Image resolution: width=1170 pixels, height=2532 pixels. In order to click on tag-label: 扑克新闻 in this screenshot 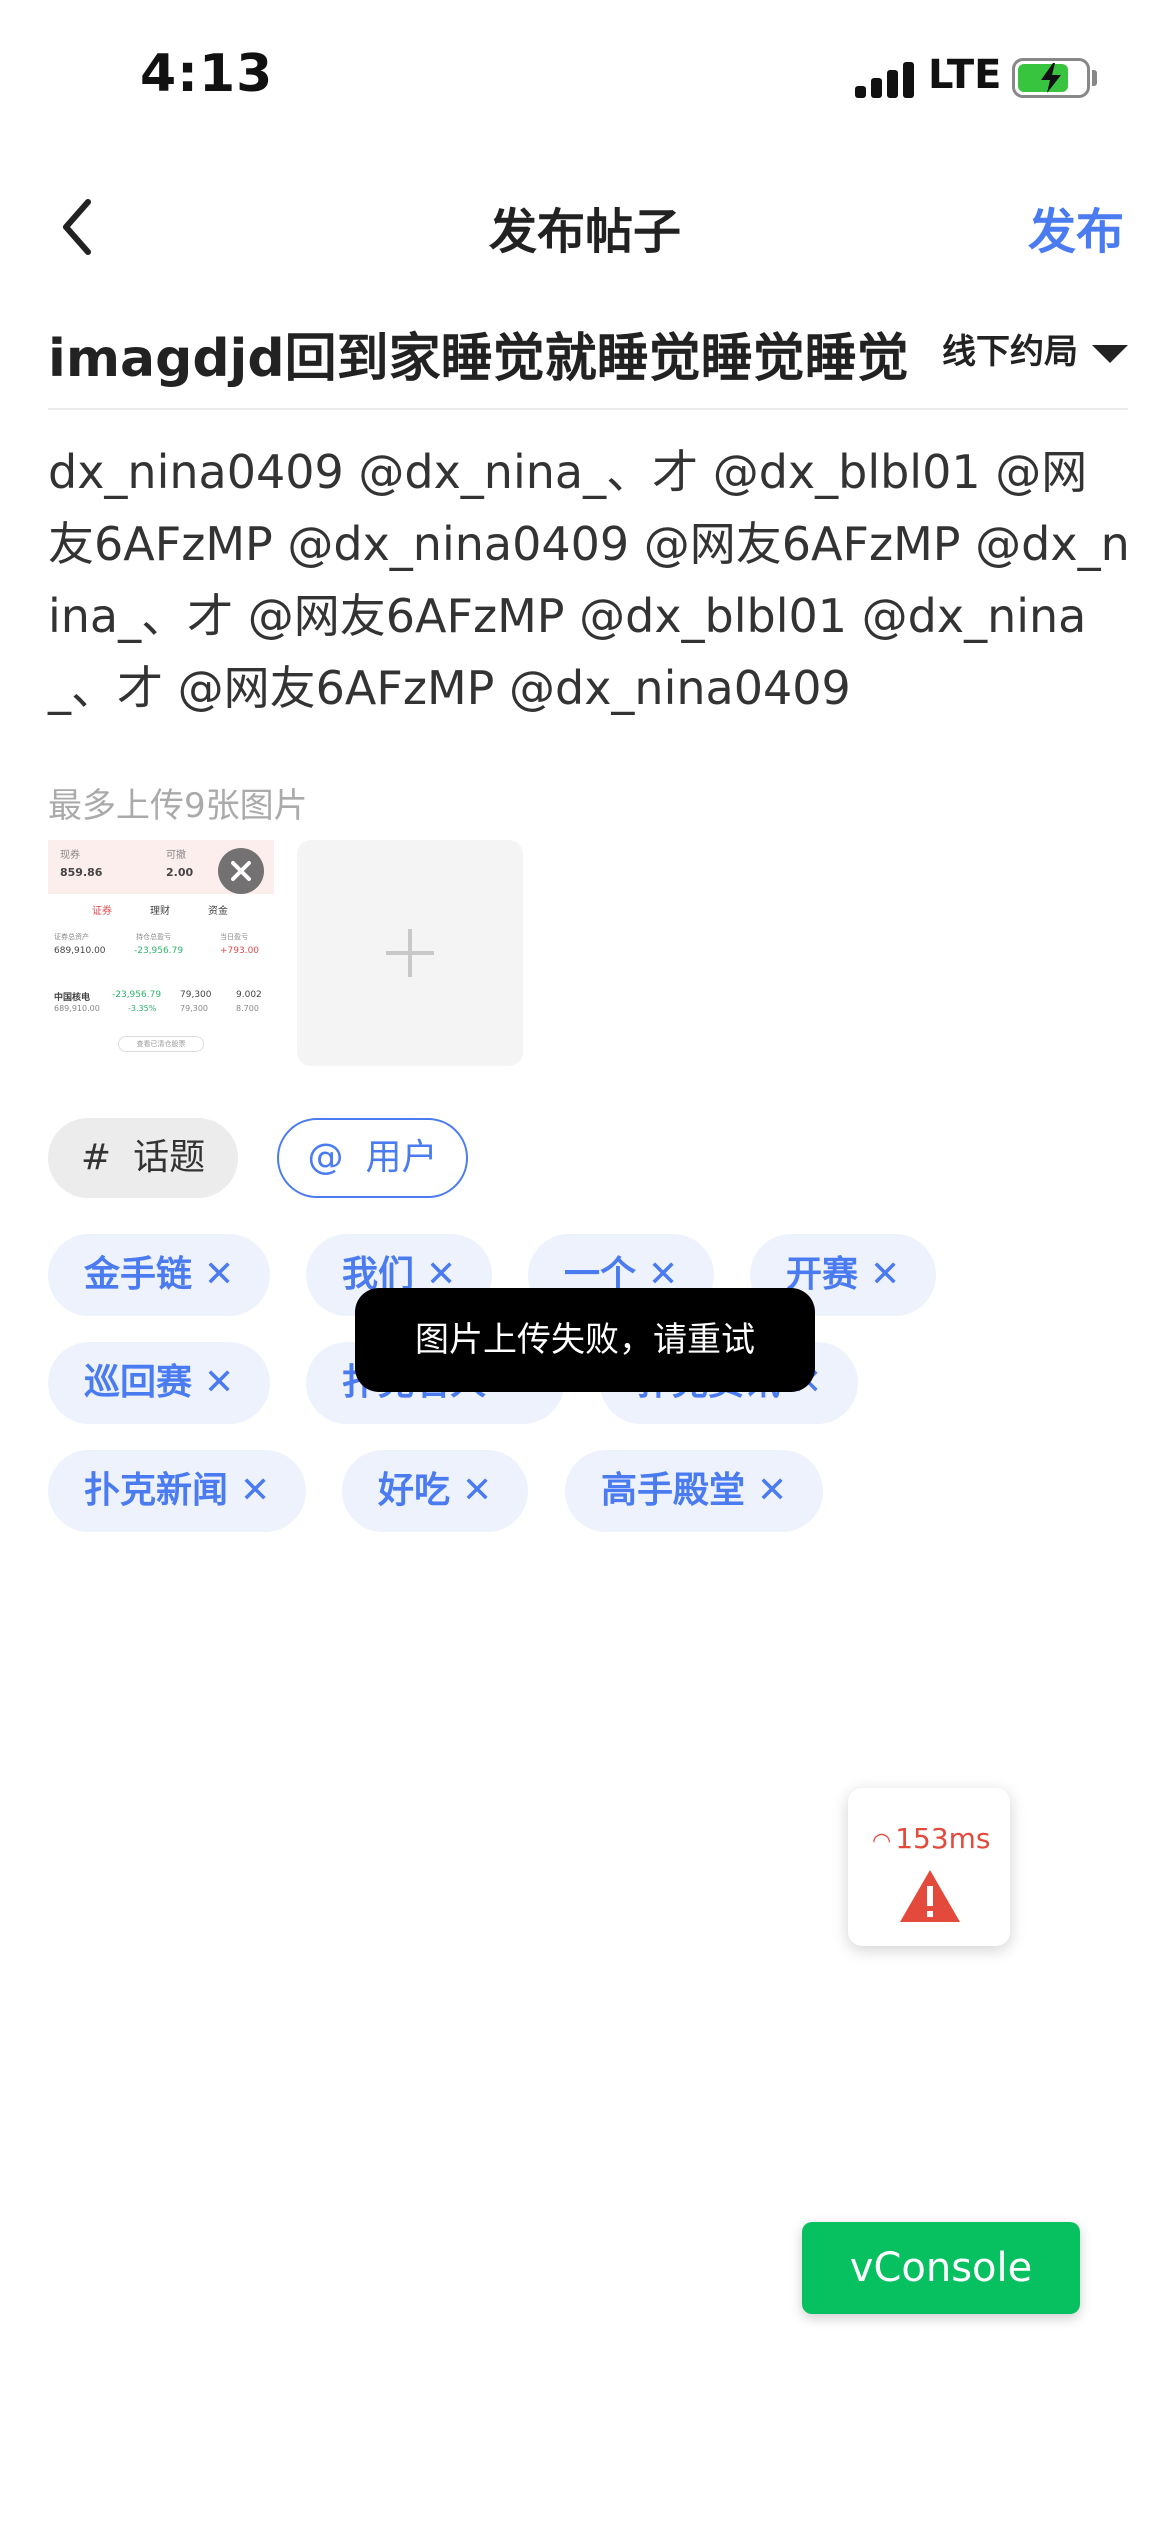, I will do `click(156, 1490)`.